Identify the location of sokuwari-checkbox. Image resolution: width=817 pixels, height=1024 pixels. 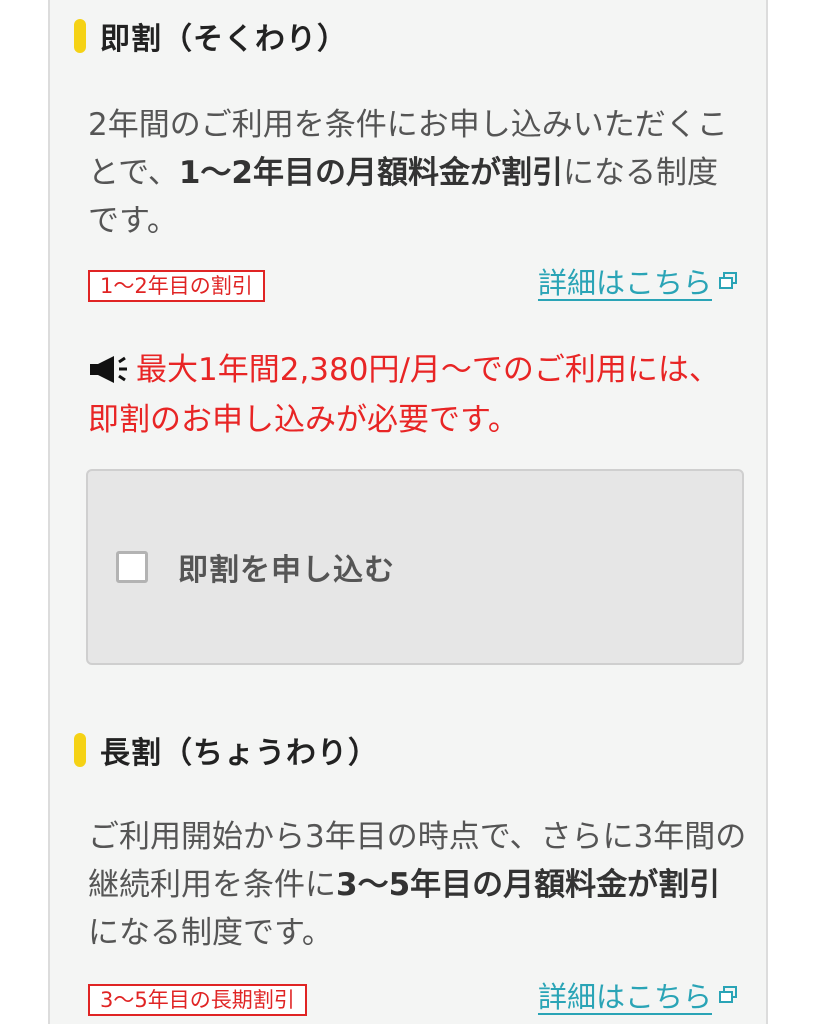
(132, 567).